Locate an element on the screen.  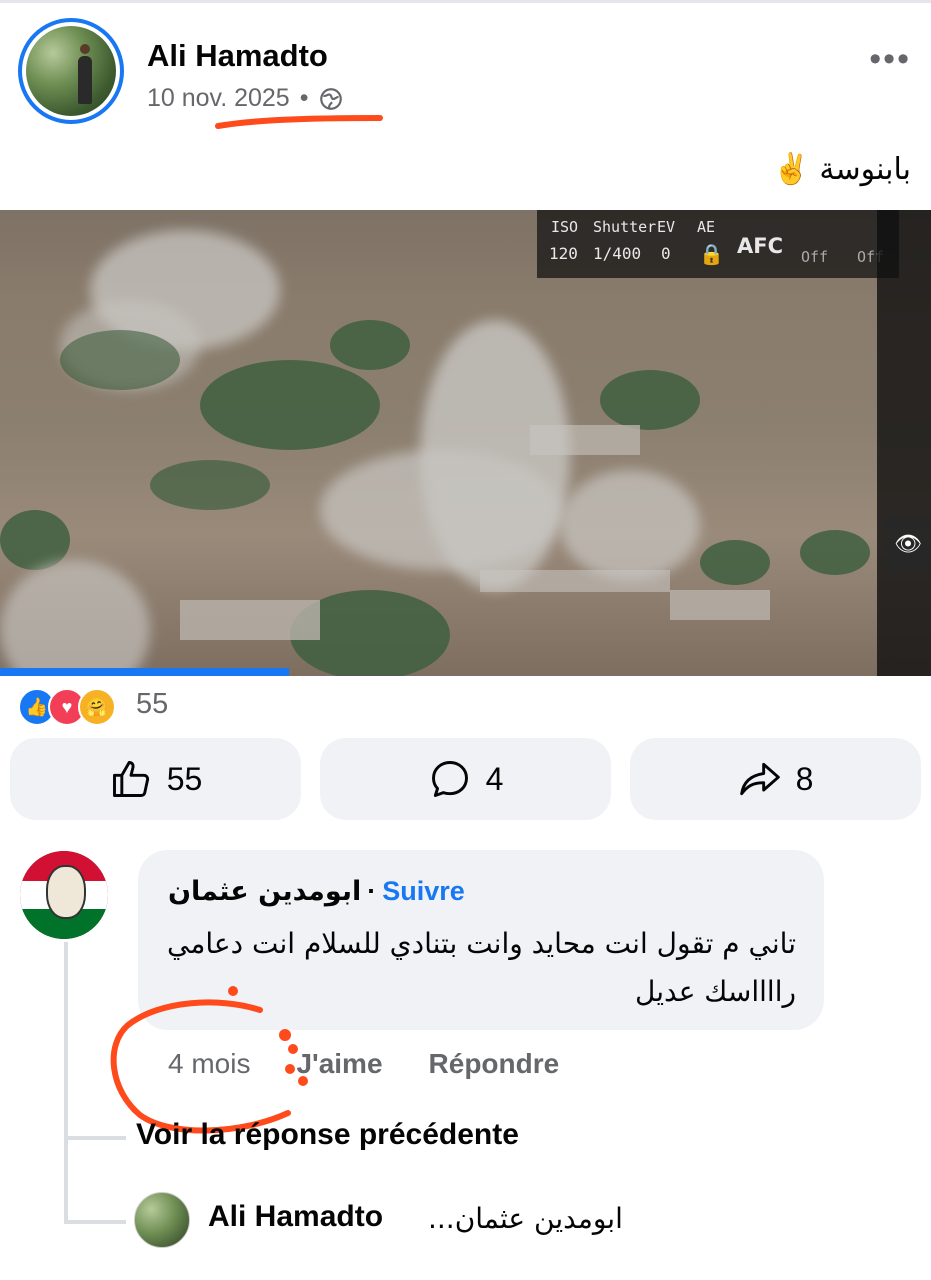
date-underline-annotation is located at coordinates (299, 122).